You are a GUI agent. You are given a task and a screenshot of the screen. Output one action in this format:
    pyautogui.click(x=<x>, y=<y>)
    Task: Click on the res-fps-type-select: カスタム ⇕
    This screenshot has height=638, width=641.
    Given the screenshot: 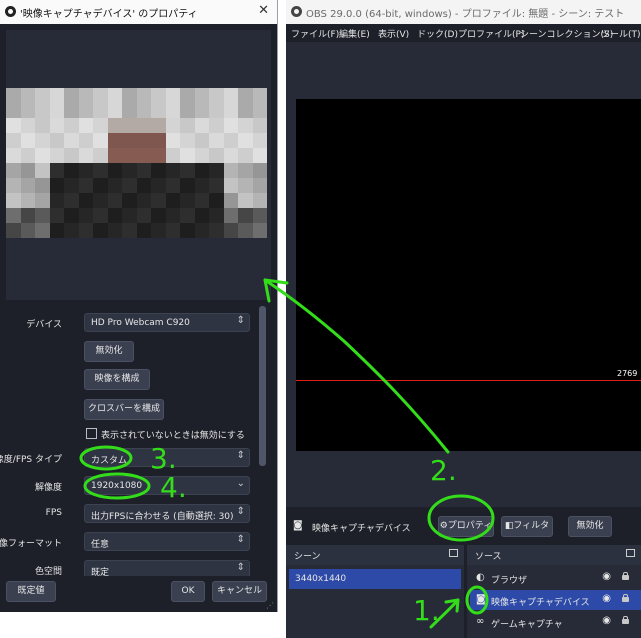 What is the action you would take?
    pyautogui.click(x=167, y=457)
    